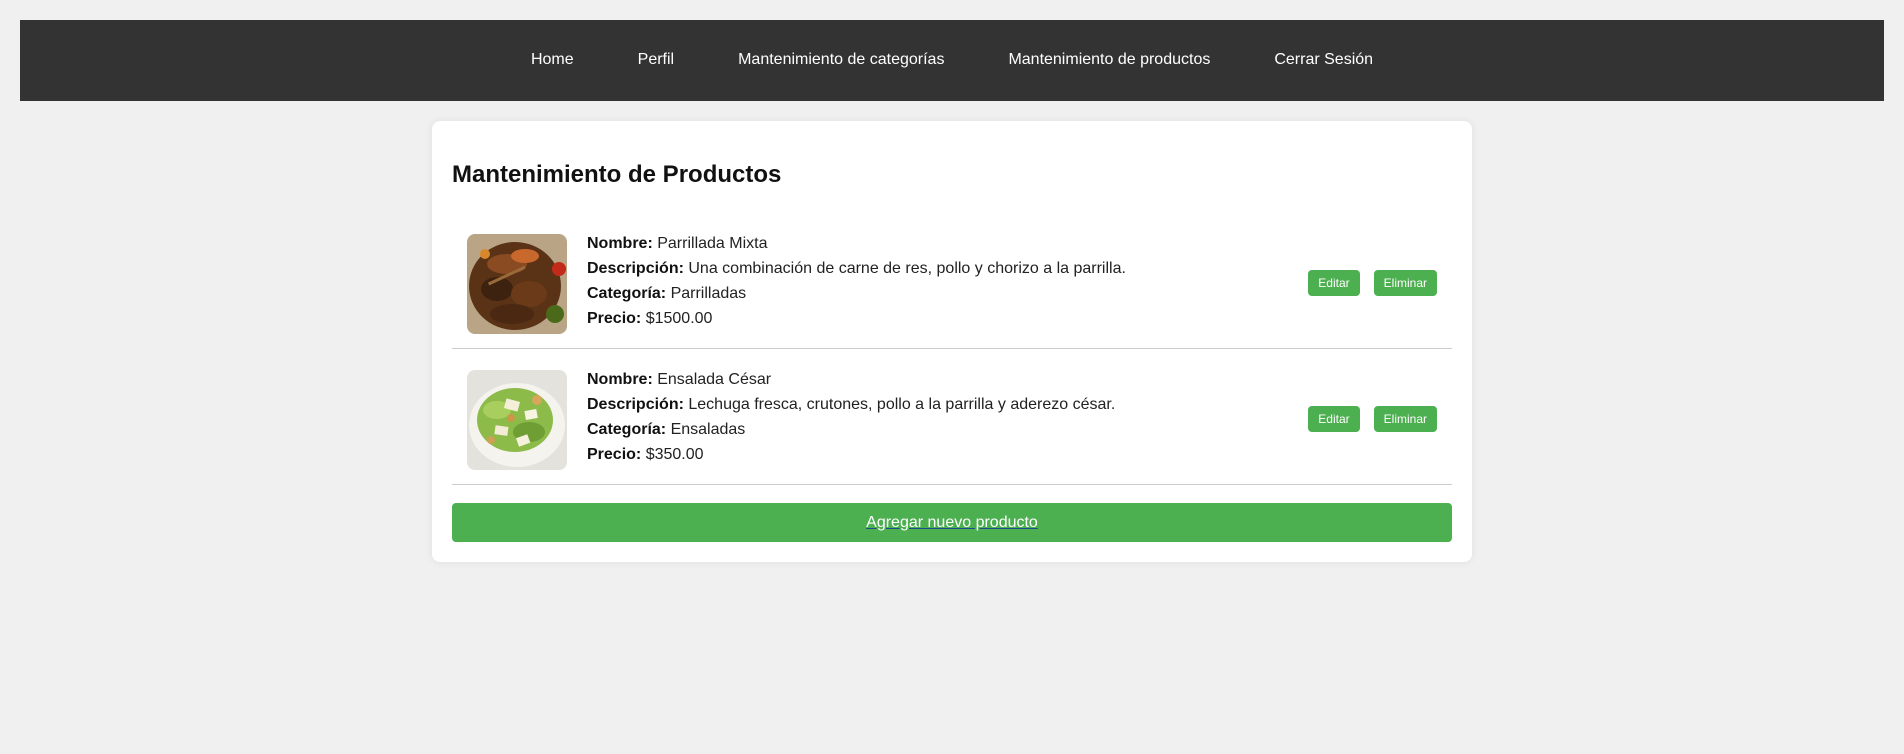 This screenshot has width=1904, height=754. What do you see at coordinates (517, 420) in the screenshot?
I see `caesar-salad-image` at bounding box center [517, 420].